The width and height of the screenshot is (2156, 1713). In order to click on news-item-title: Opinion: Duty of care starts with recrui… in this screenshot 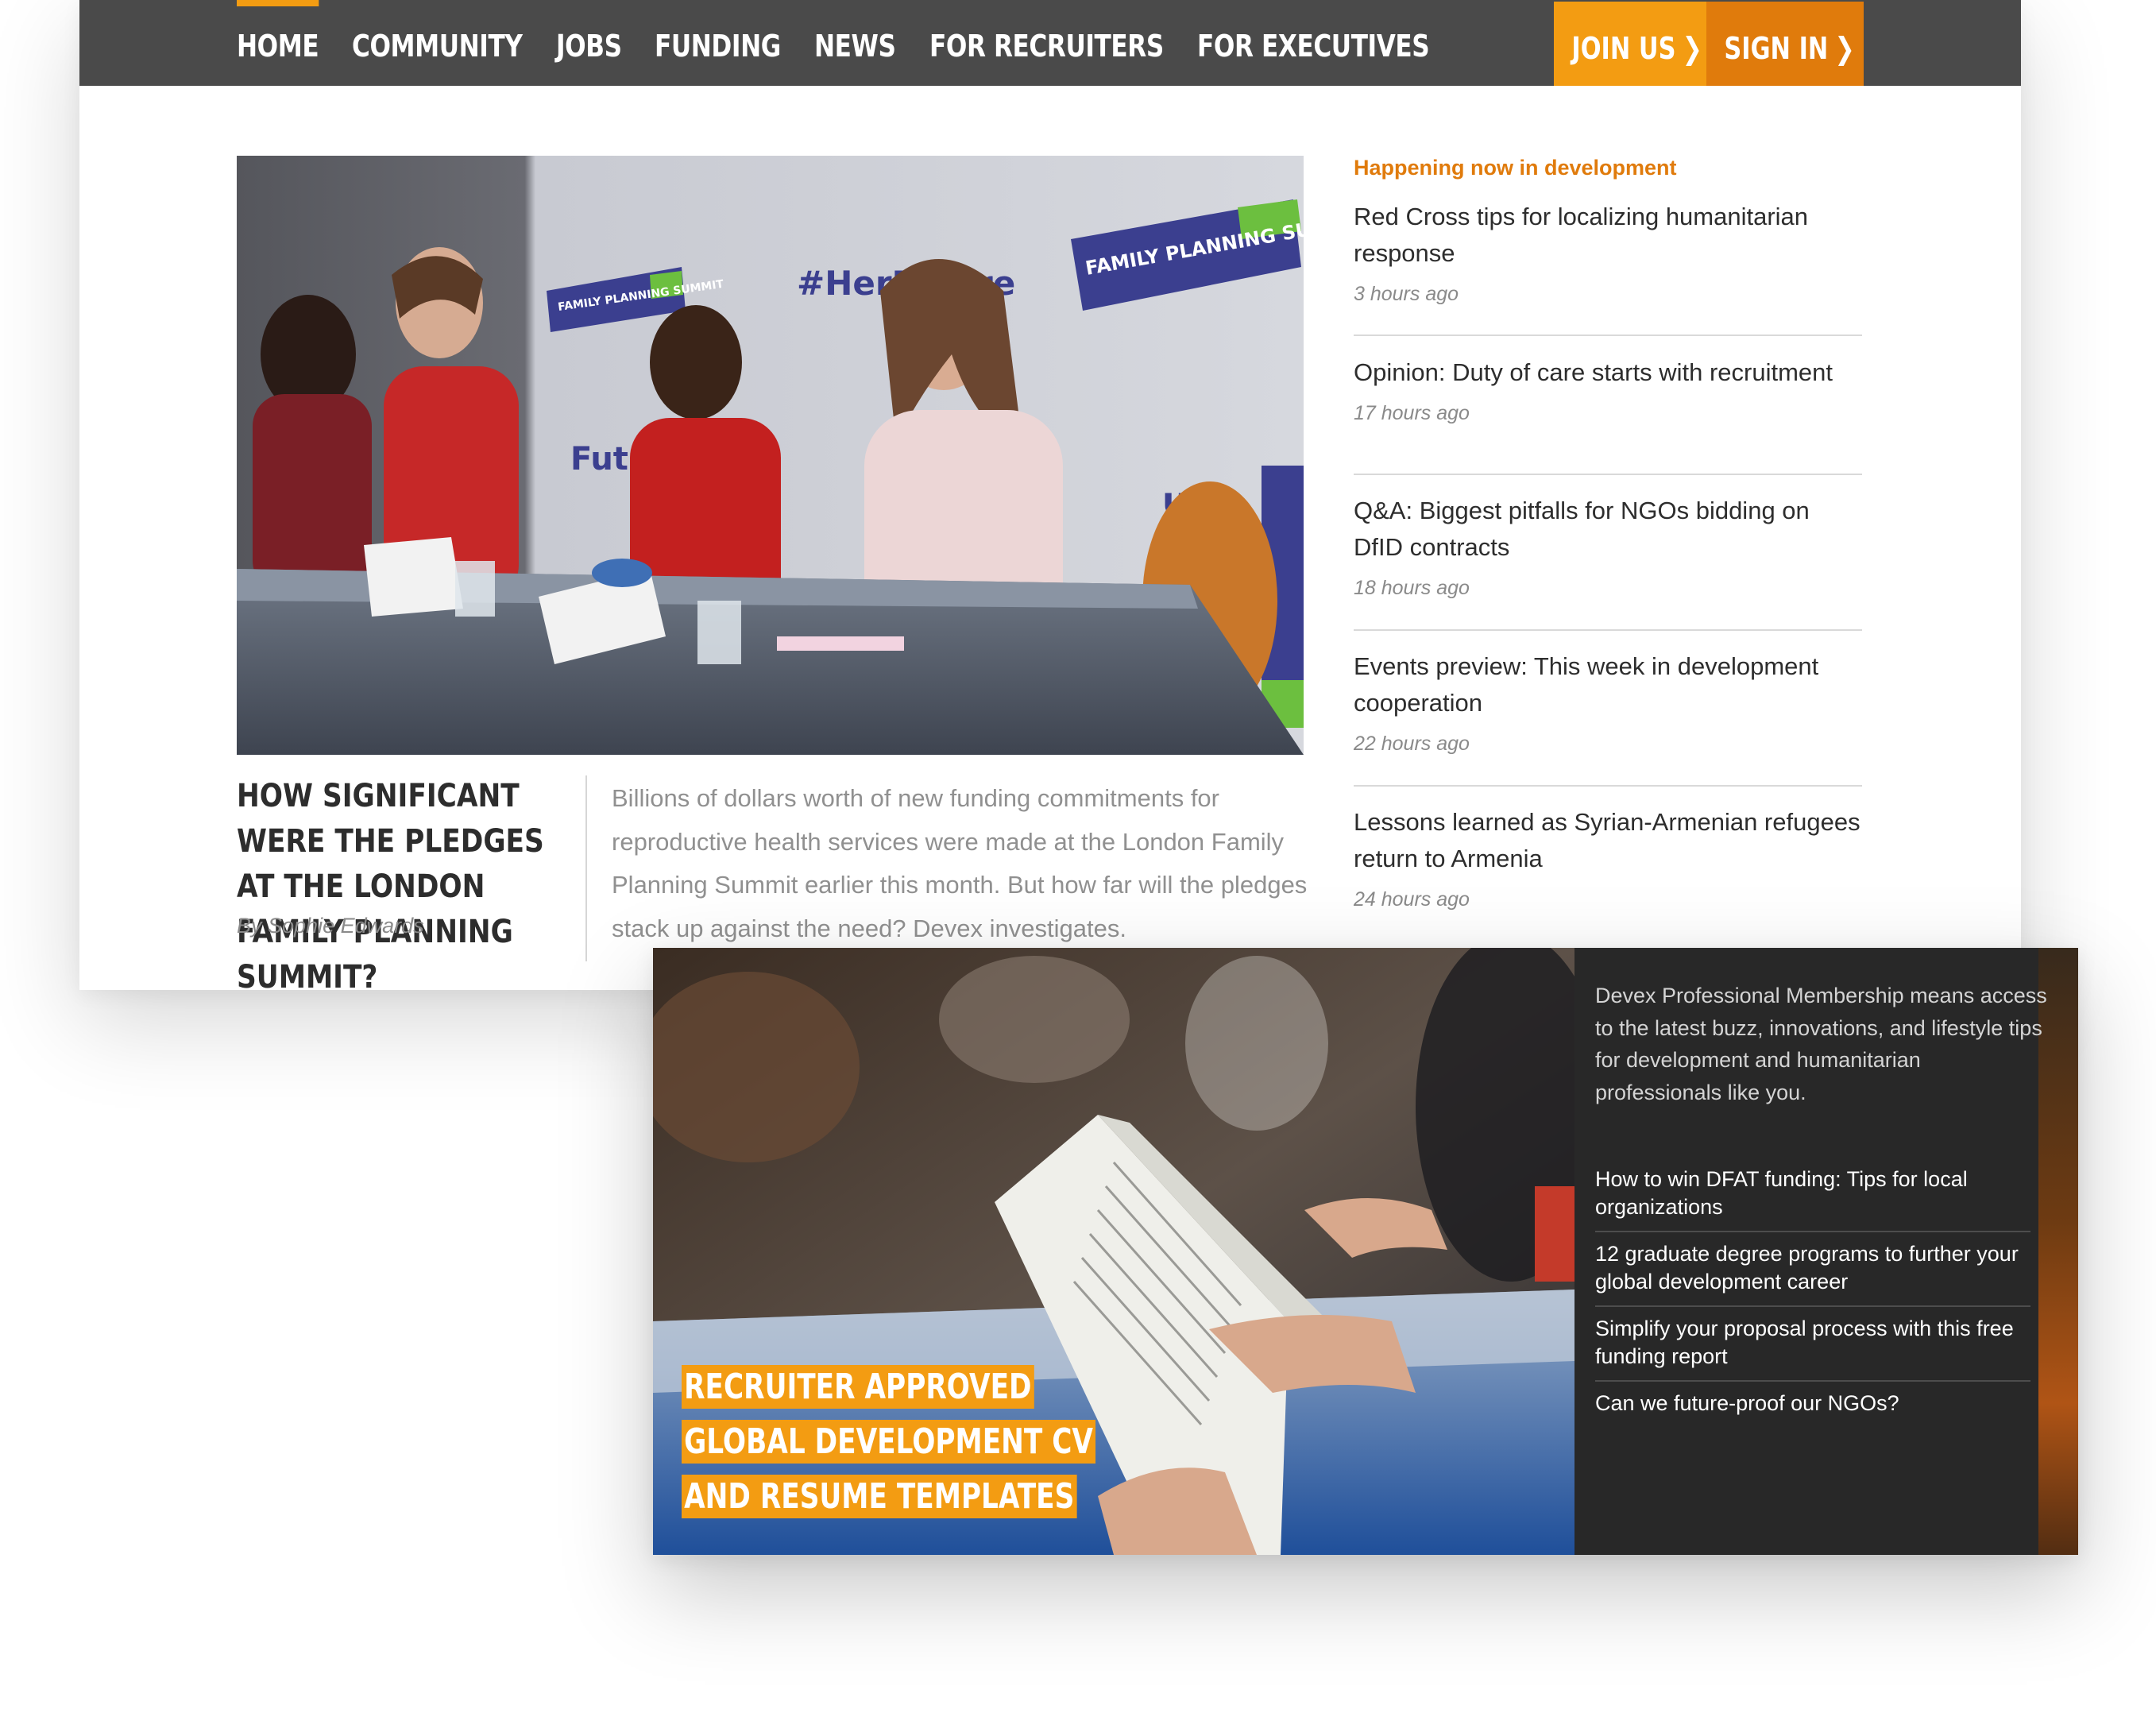, I will do `click(1593, 372)`.